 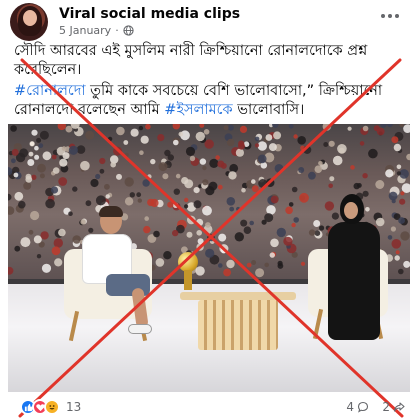 What do you see at coordinates (111, 211) in the screenshot?
I see `man-hair` at bounding box center [111, 211].